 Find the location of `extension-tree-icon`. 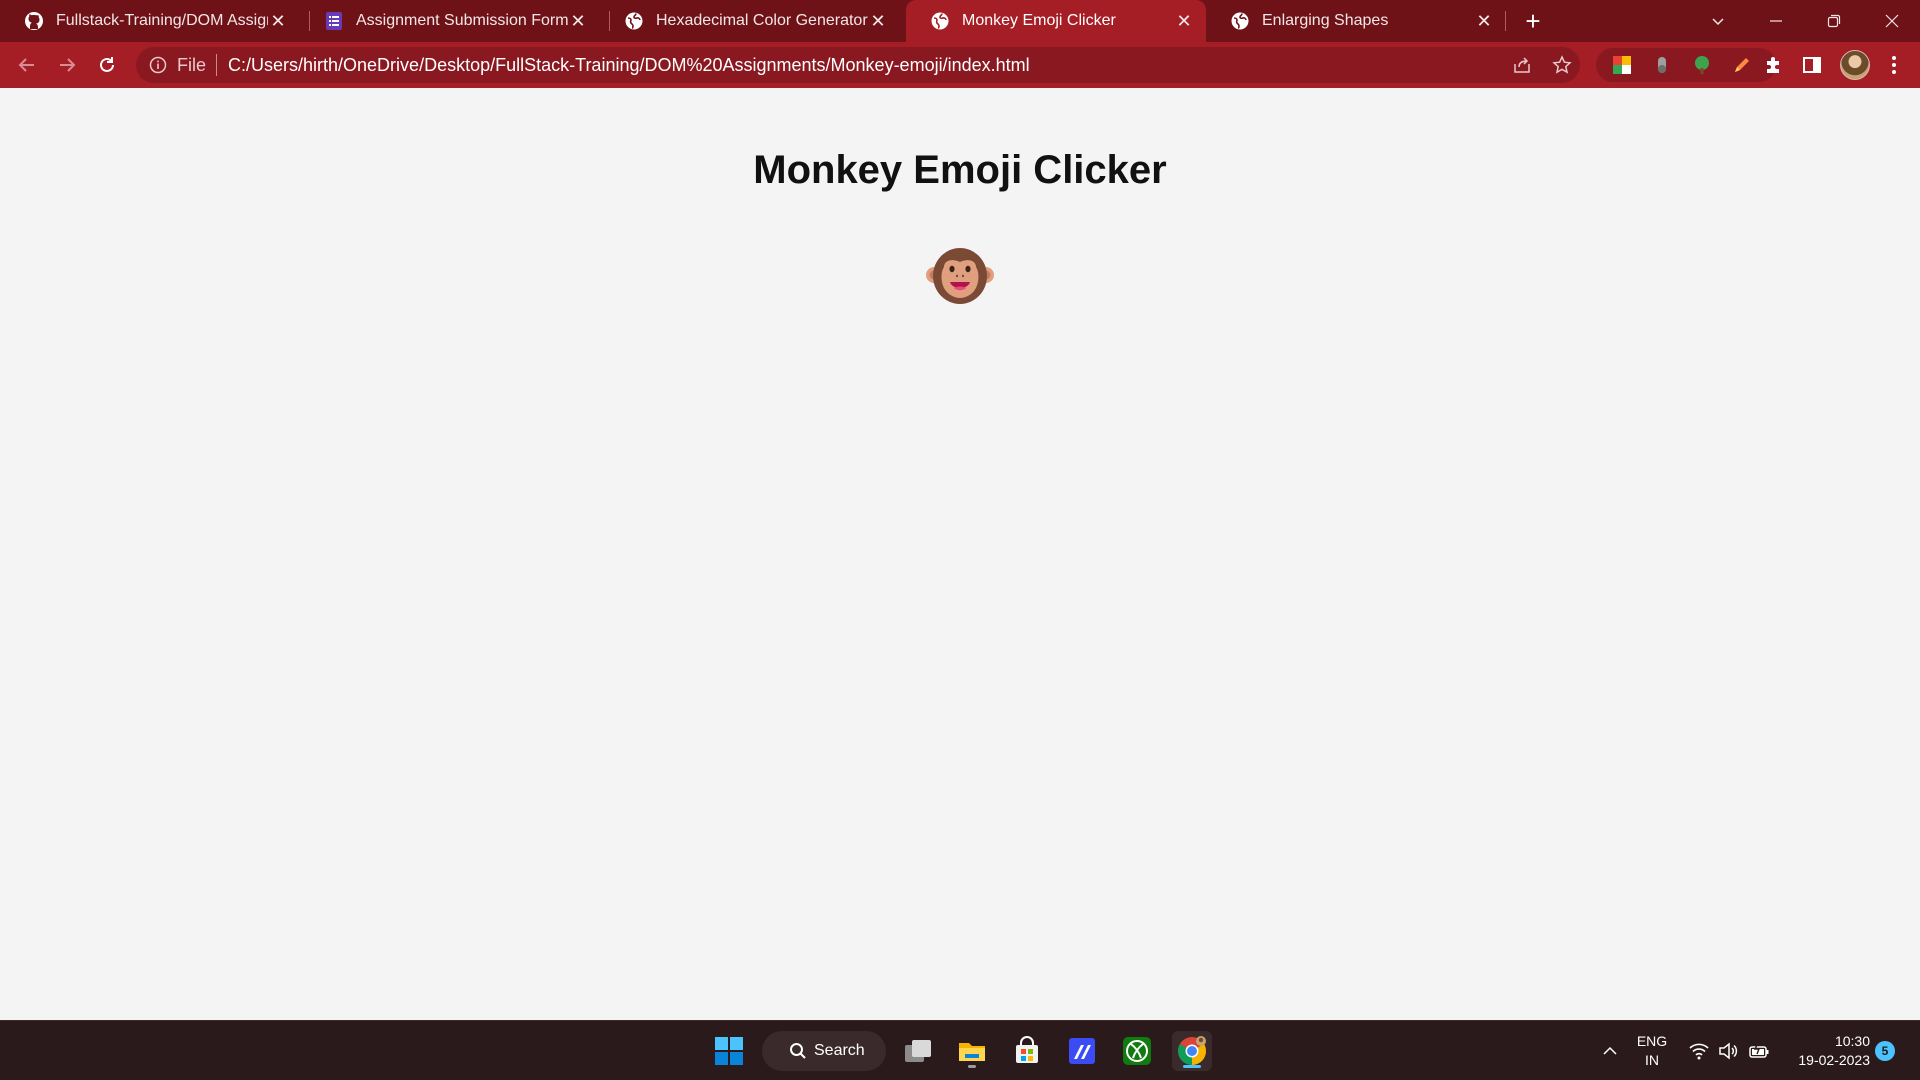

extension-tree-icon is located at coordinates (1702, 65).